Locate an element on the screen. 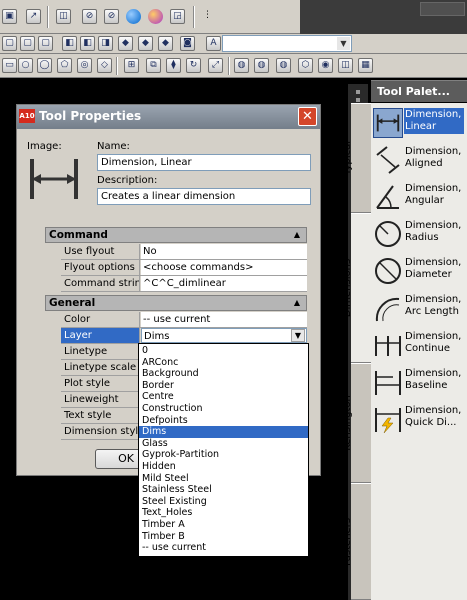 The height and width of the screenshot is (600, 467). intersect-icon: ◍ is located at coordinates (283, 65).